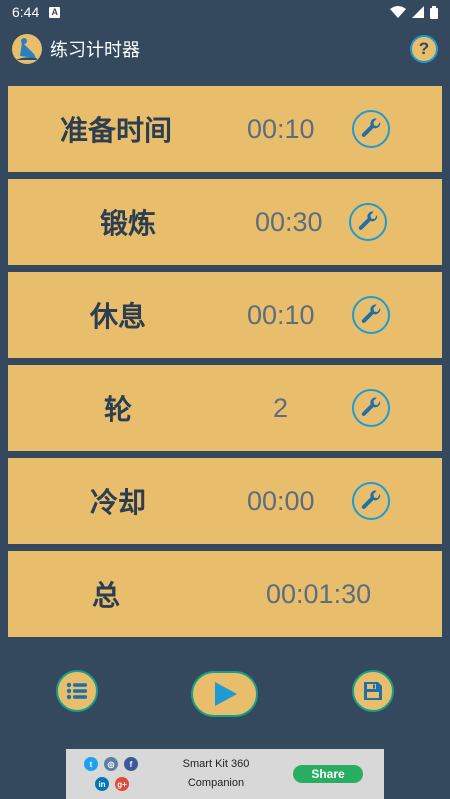 Image resolution: width=450 pixels, height=799 pixels. I want to click on row-rest: 休息 00:10, so click(225, 315).